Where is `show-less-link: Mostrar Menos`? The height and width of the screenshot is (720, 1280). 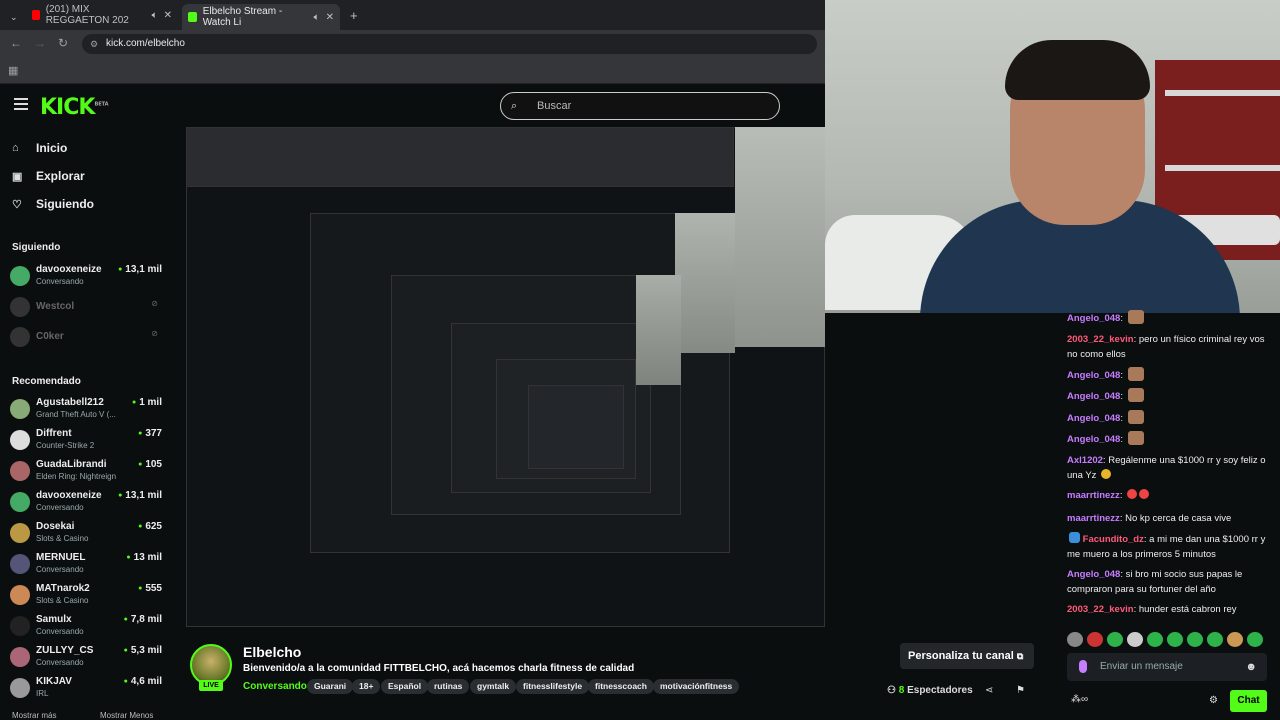
show-less-link: Mostrar Menos is located at coordinates (126, 715).